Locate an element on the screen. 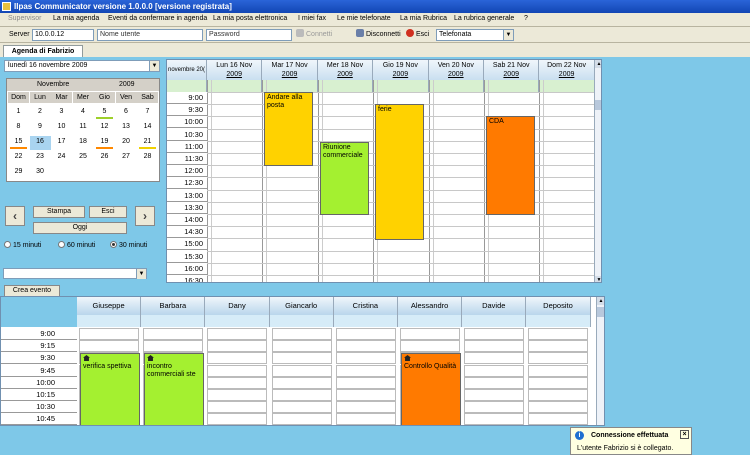 The image size is (750, 455). calendar-day: 8 is located at coordinates (18, 128).